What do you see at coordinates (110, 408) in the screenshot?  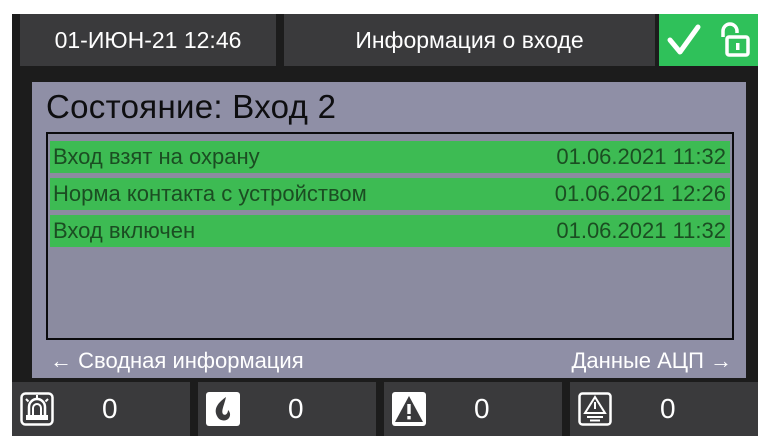 I see `alarm-count: 0` at bounding box center [110, 408].